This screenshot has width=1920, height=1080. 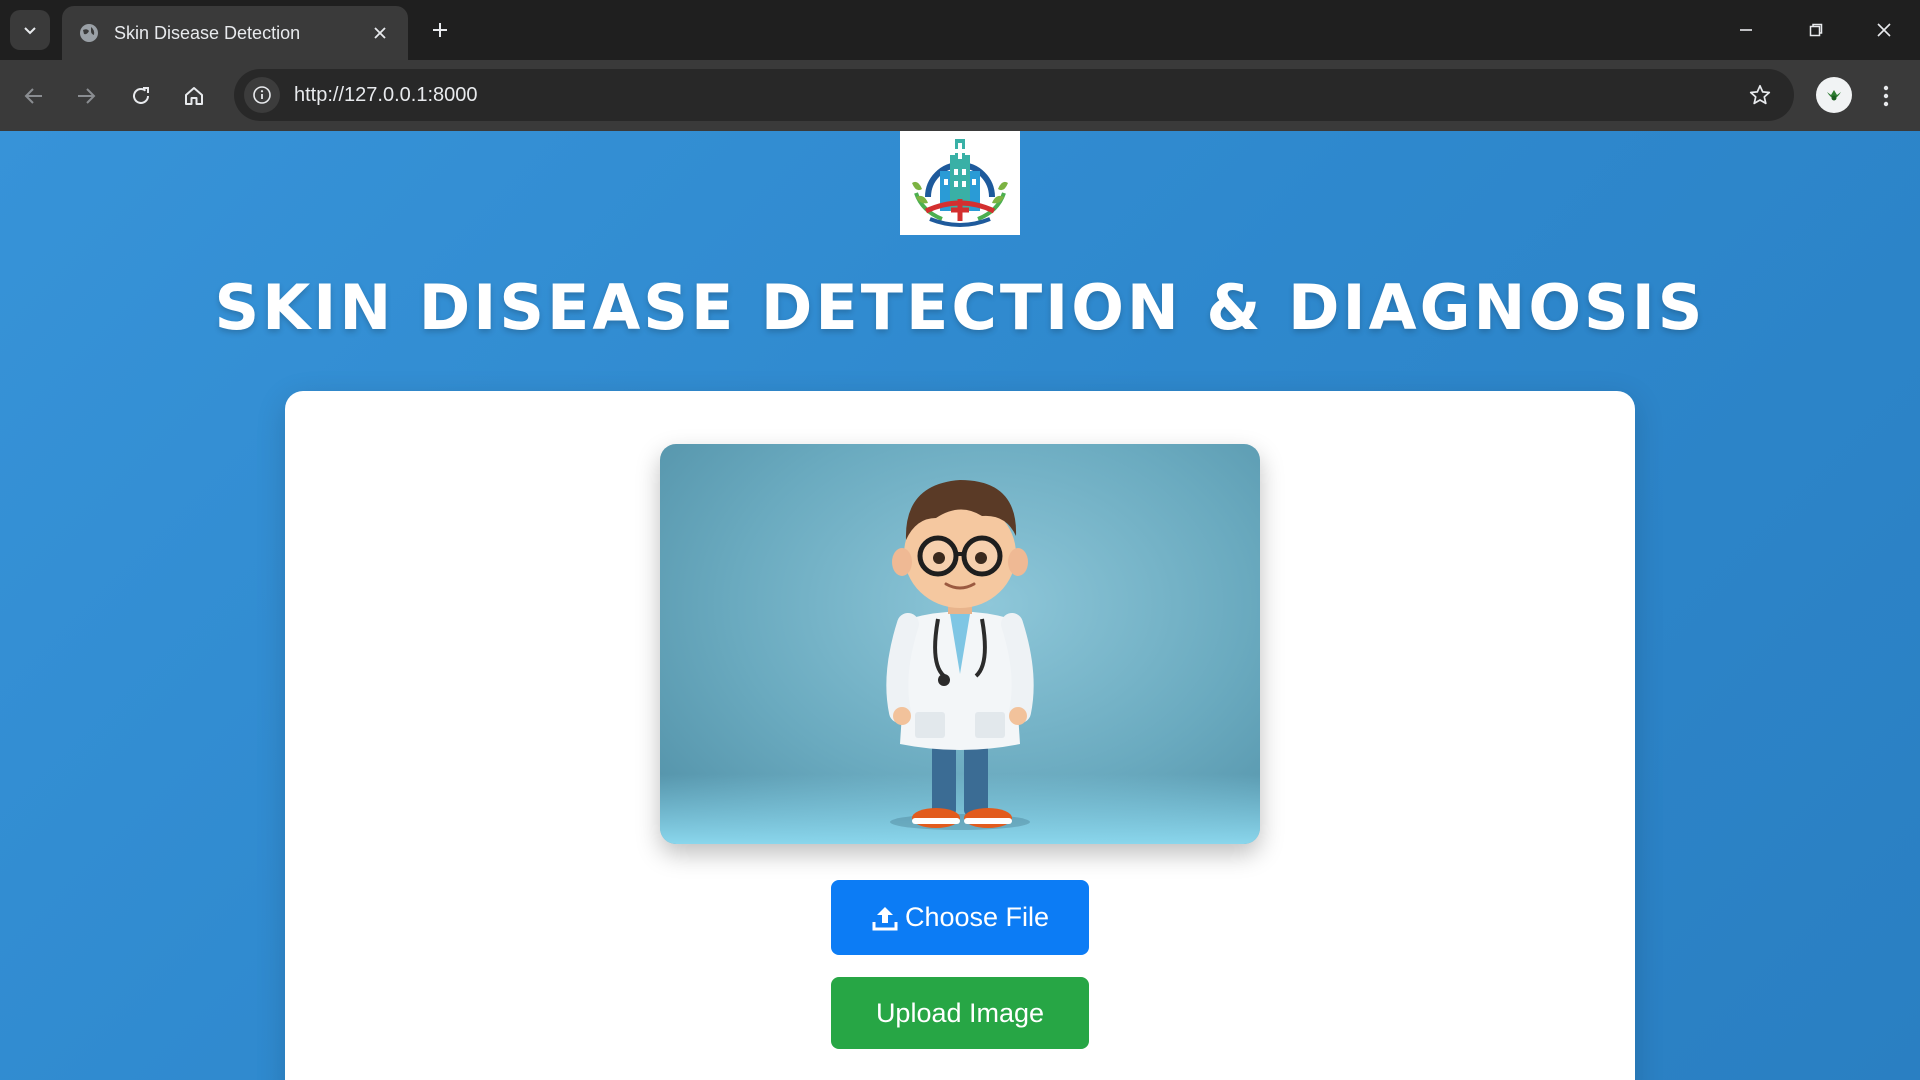 I want to click on minimize-button, so click(x=1746, y=30).